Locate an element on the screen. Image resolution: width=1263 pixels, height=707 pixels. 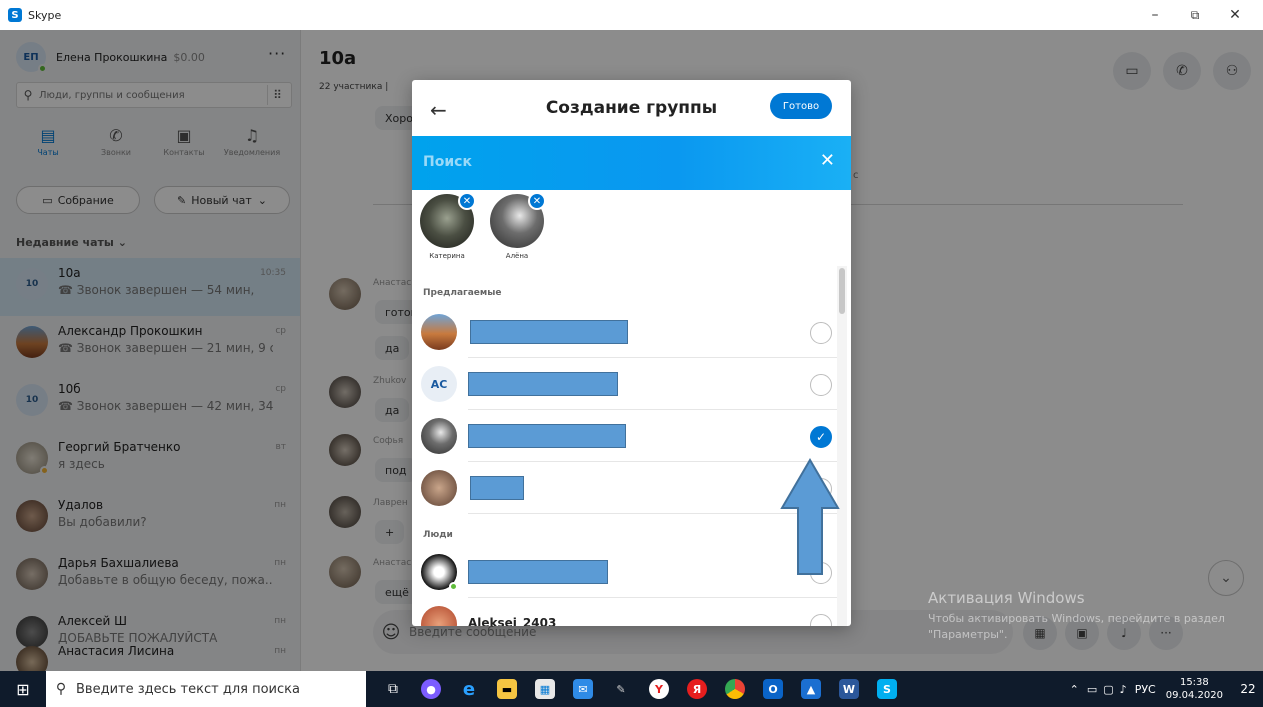
window-title: Skype is located at coordinates (45, 15).